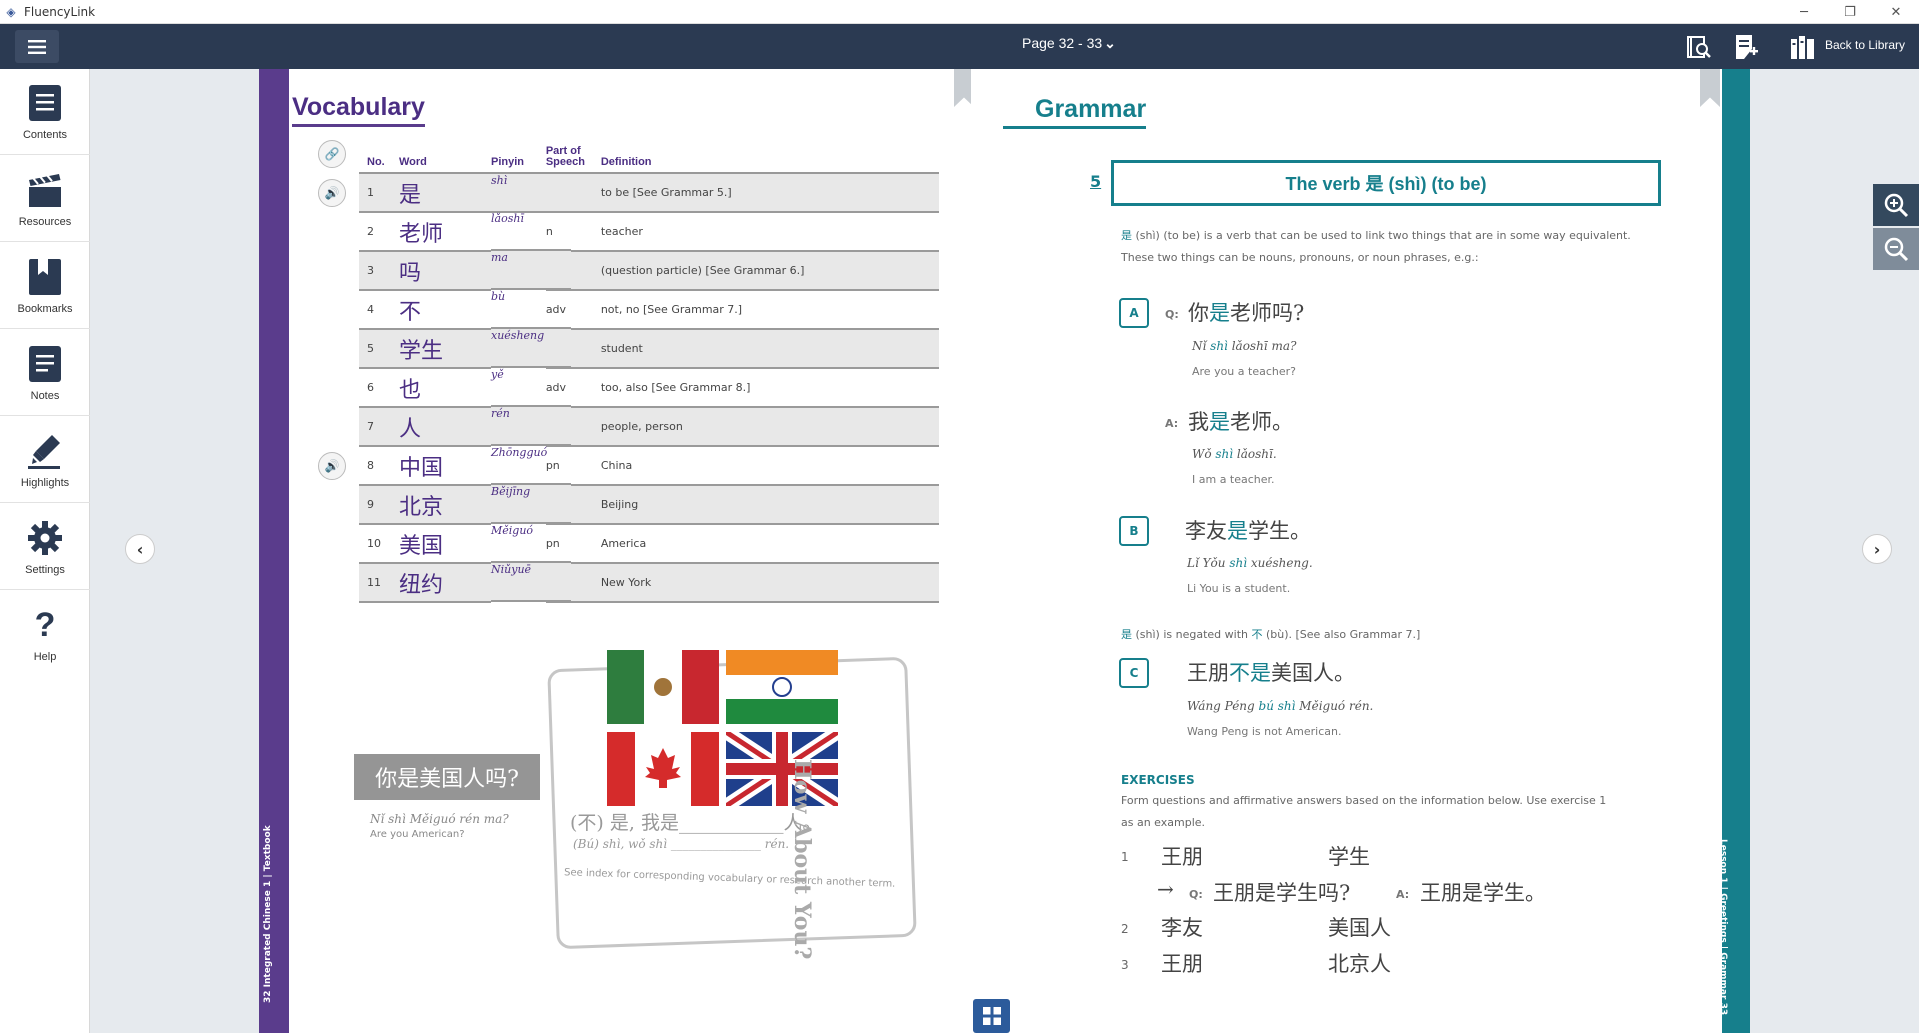  What do you see at coordinates (1734, 551) in the screenshot?
I see `right-page-stripe: Lesson 1 | Greetings | Grammar 33` at bounding box center [1734, 551].